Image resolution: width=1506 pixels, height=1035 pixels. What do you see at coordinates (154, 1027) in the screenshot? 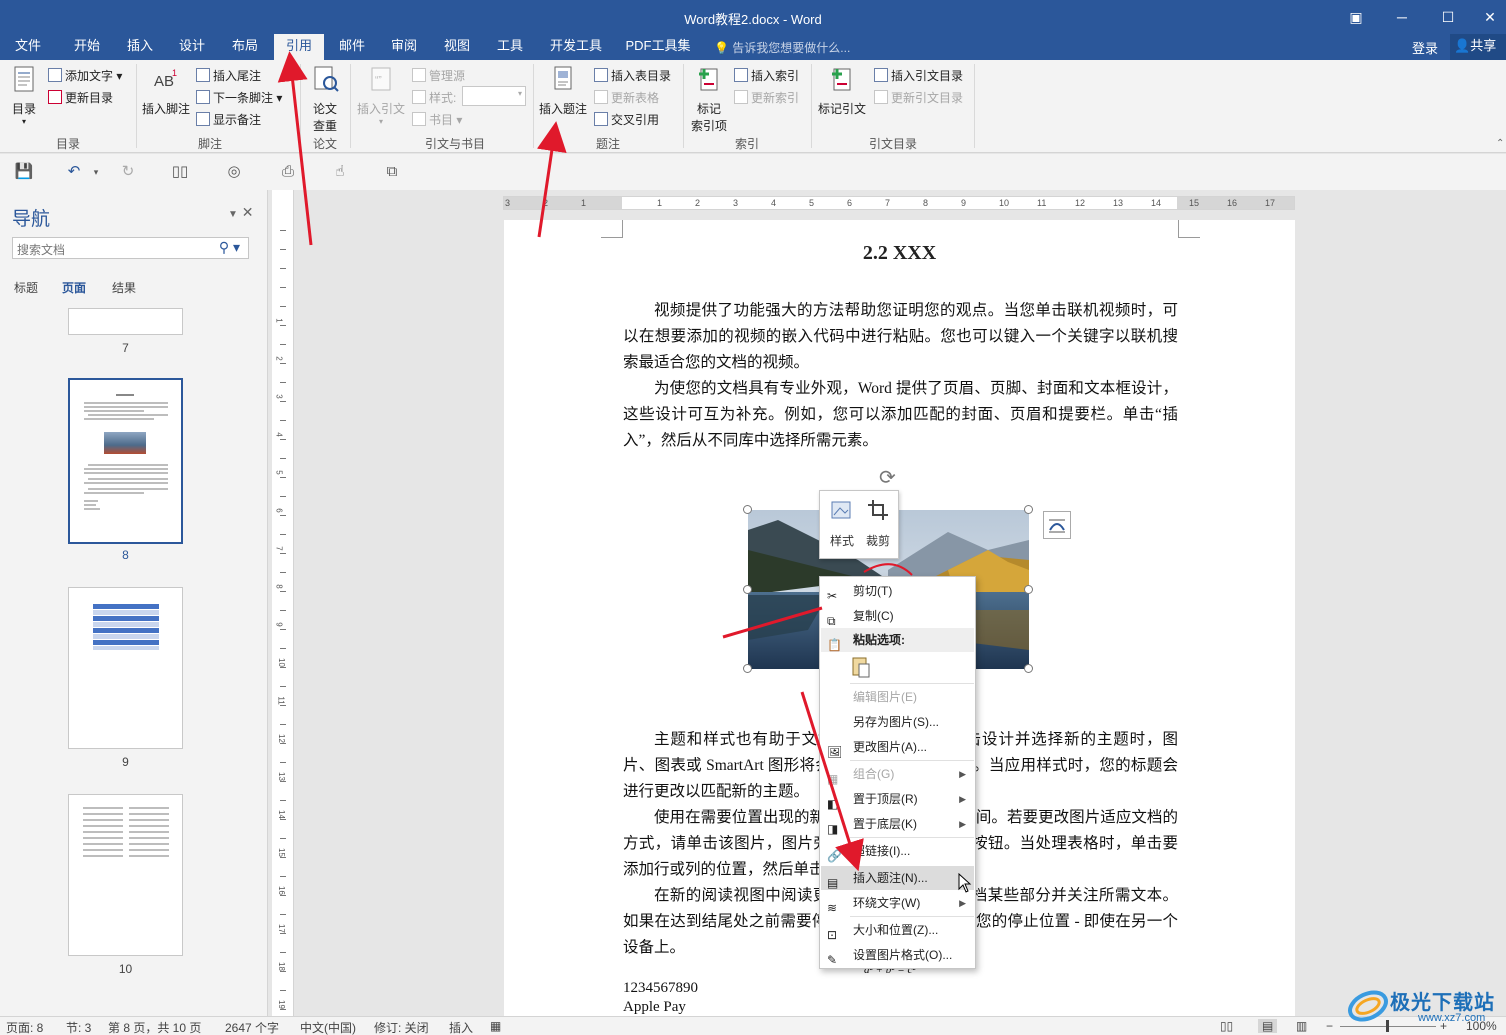
I see `status-page-count: 第 8 页，共 10 页` at bounding box center [154, 1027].